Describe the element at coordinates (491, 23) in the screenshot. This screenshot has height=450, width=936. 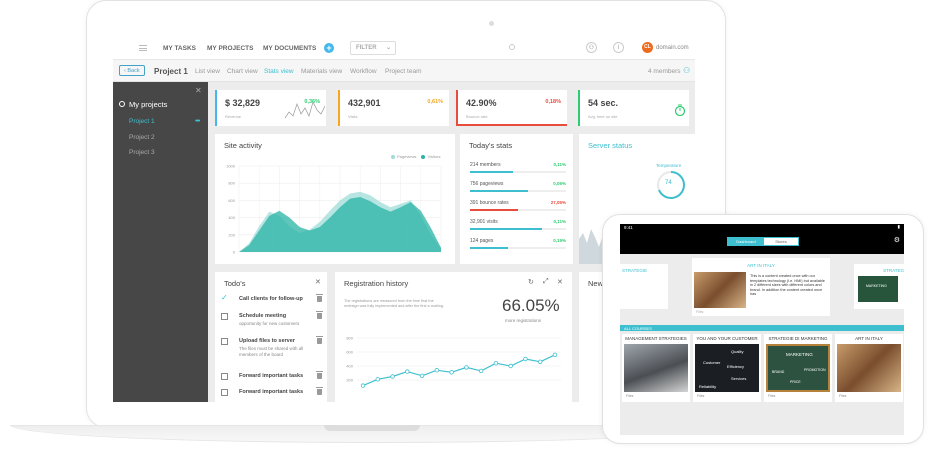
I see `camera` at that location.